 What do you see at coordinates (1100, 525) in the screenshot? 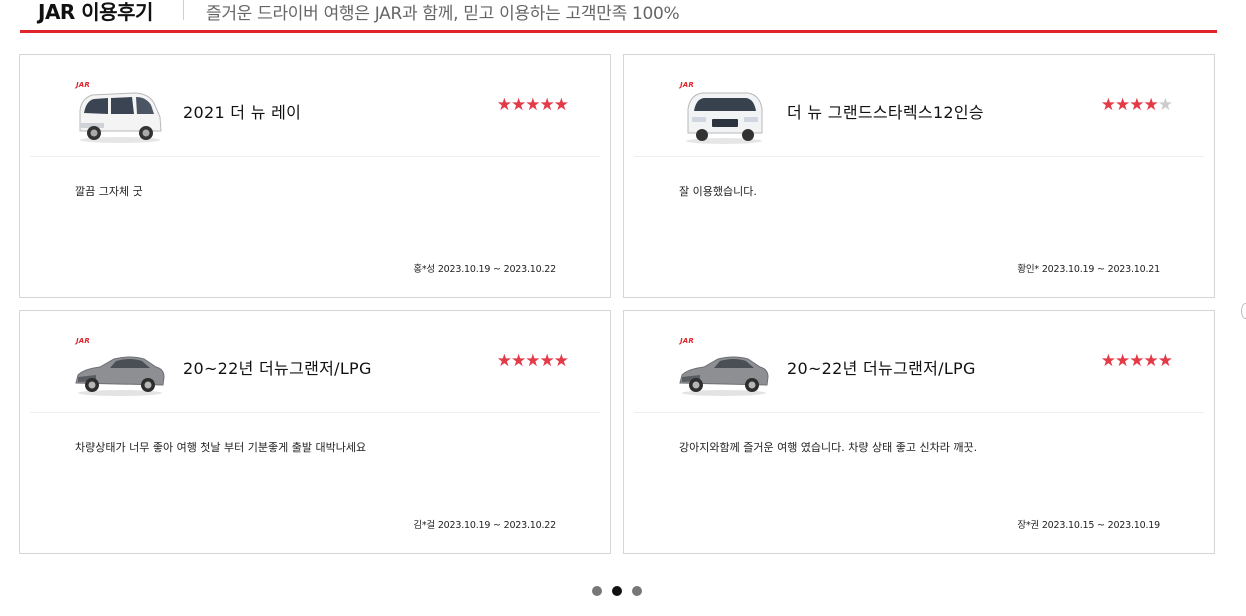
I see `rental-period: 2023.10.15 ~ 2023.10.19` at bounding box center [1100, 525].